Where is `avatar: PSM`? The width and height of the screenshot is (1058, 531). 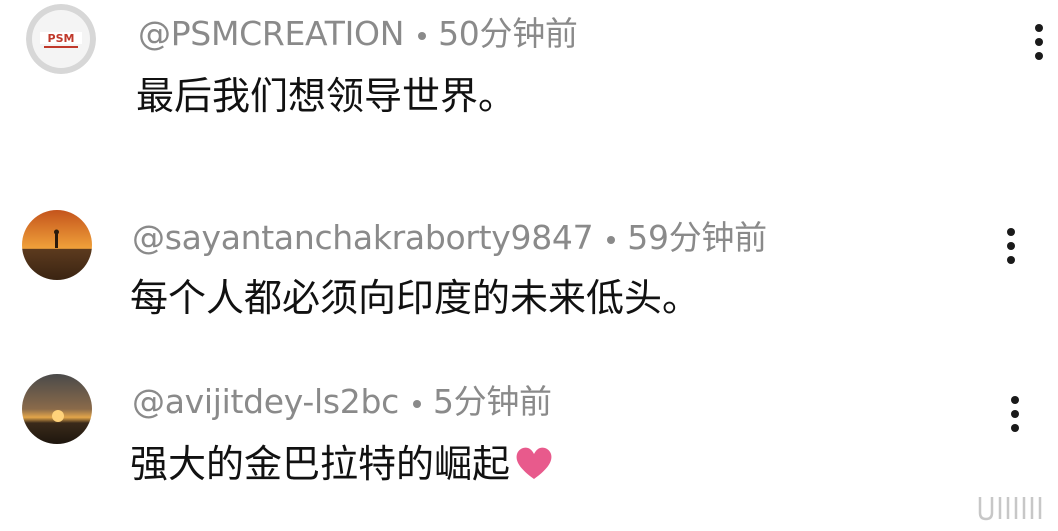
avatar: PSM is located at coordinates (61, 39).